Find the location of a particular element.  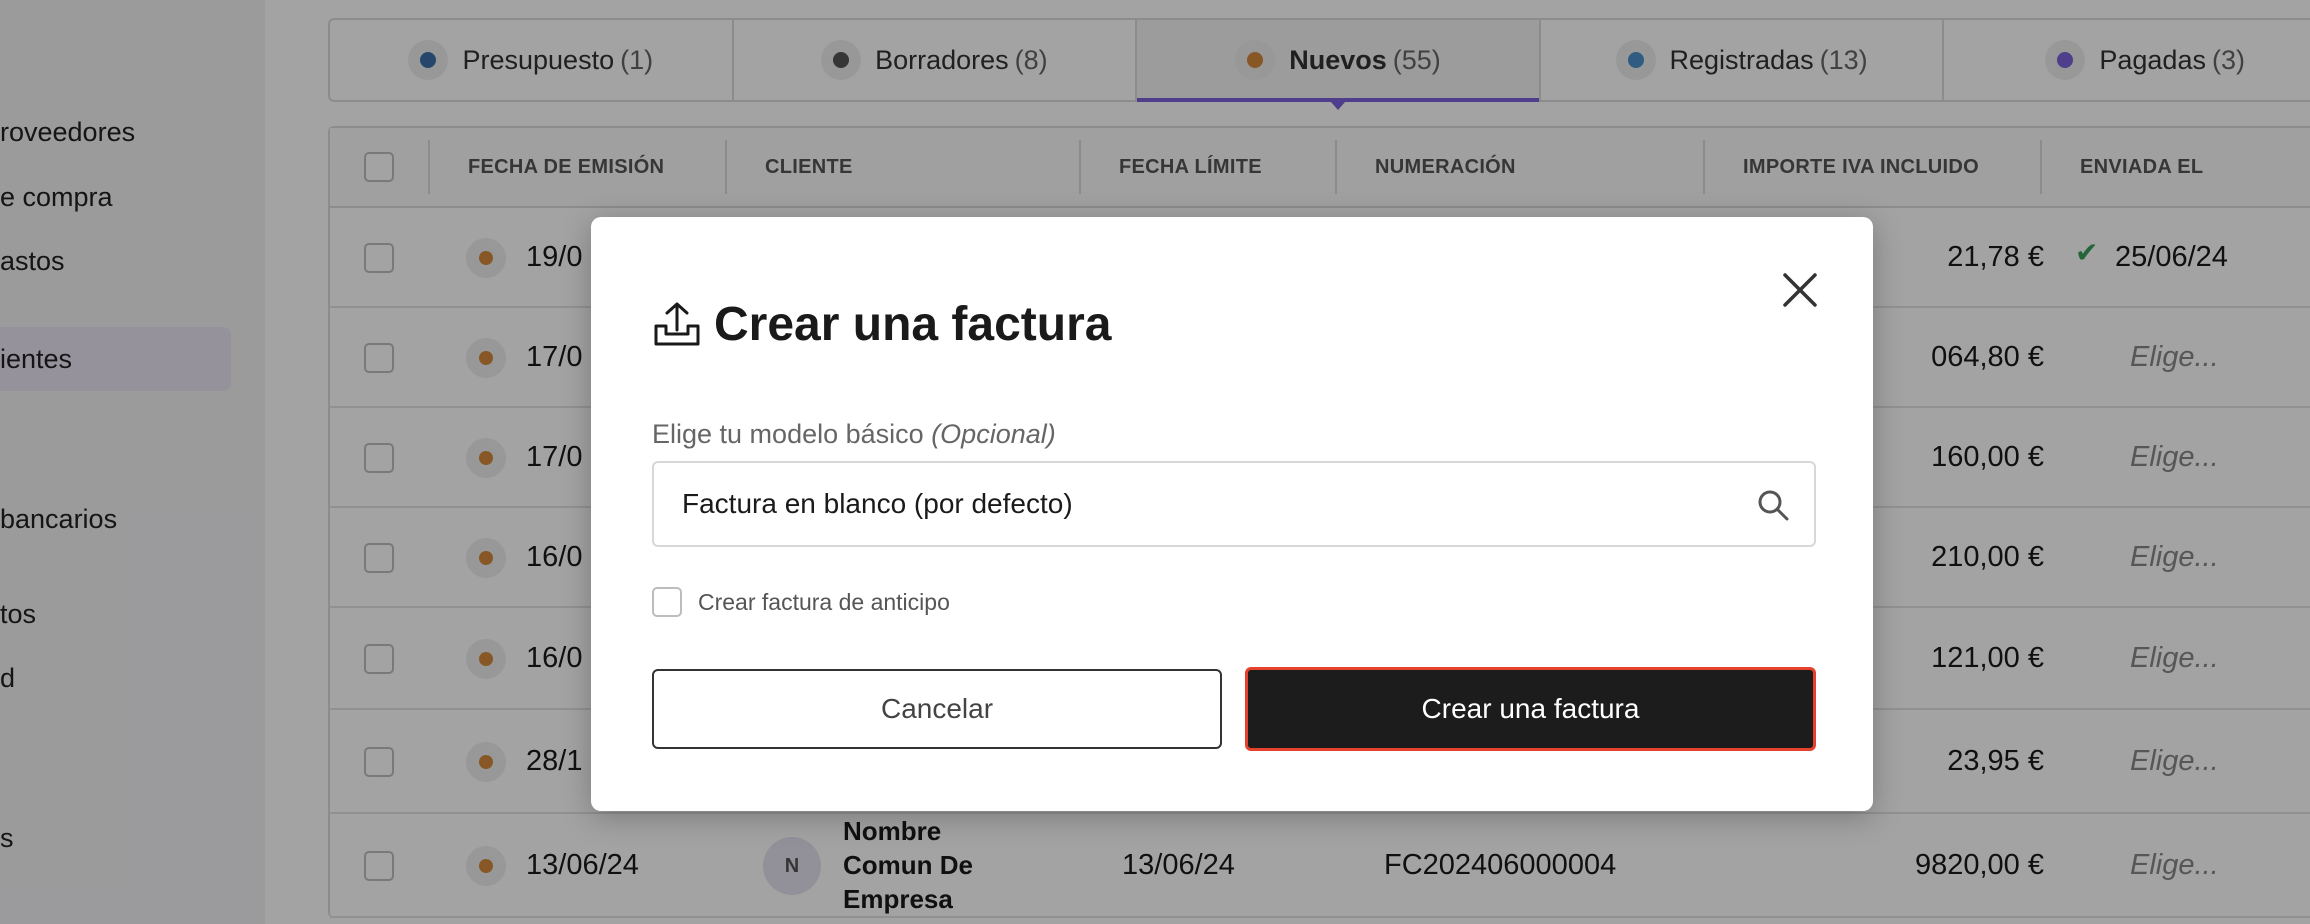

template-select: Factura en blanco (por defecto) is located at coordinates (1234, 504).